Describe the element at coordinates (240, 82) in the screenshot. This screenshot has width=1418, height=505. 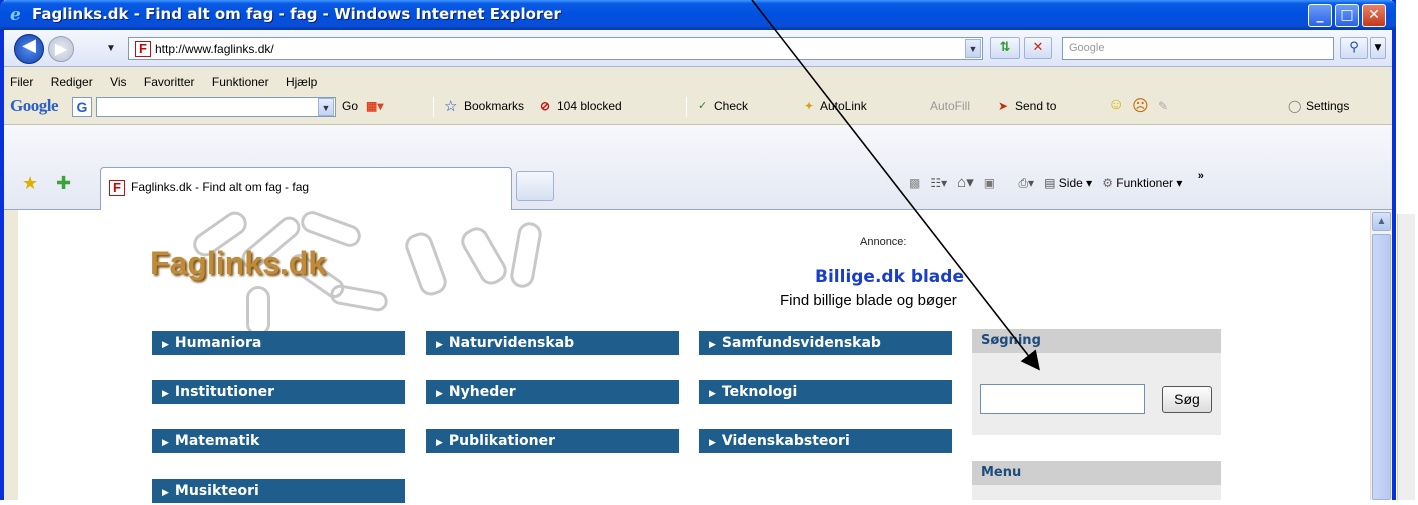
I see `menu-funktioner: Funktioner` at that location.